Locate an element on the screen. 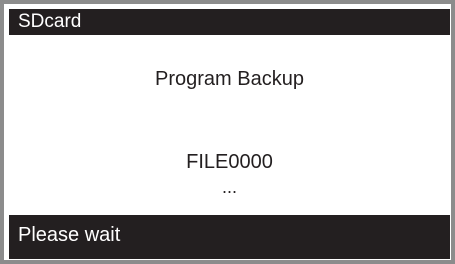 The width and height of the screenshot is (455, 264). status-message: Please wait is located at coordinates (69, 235).